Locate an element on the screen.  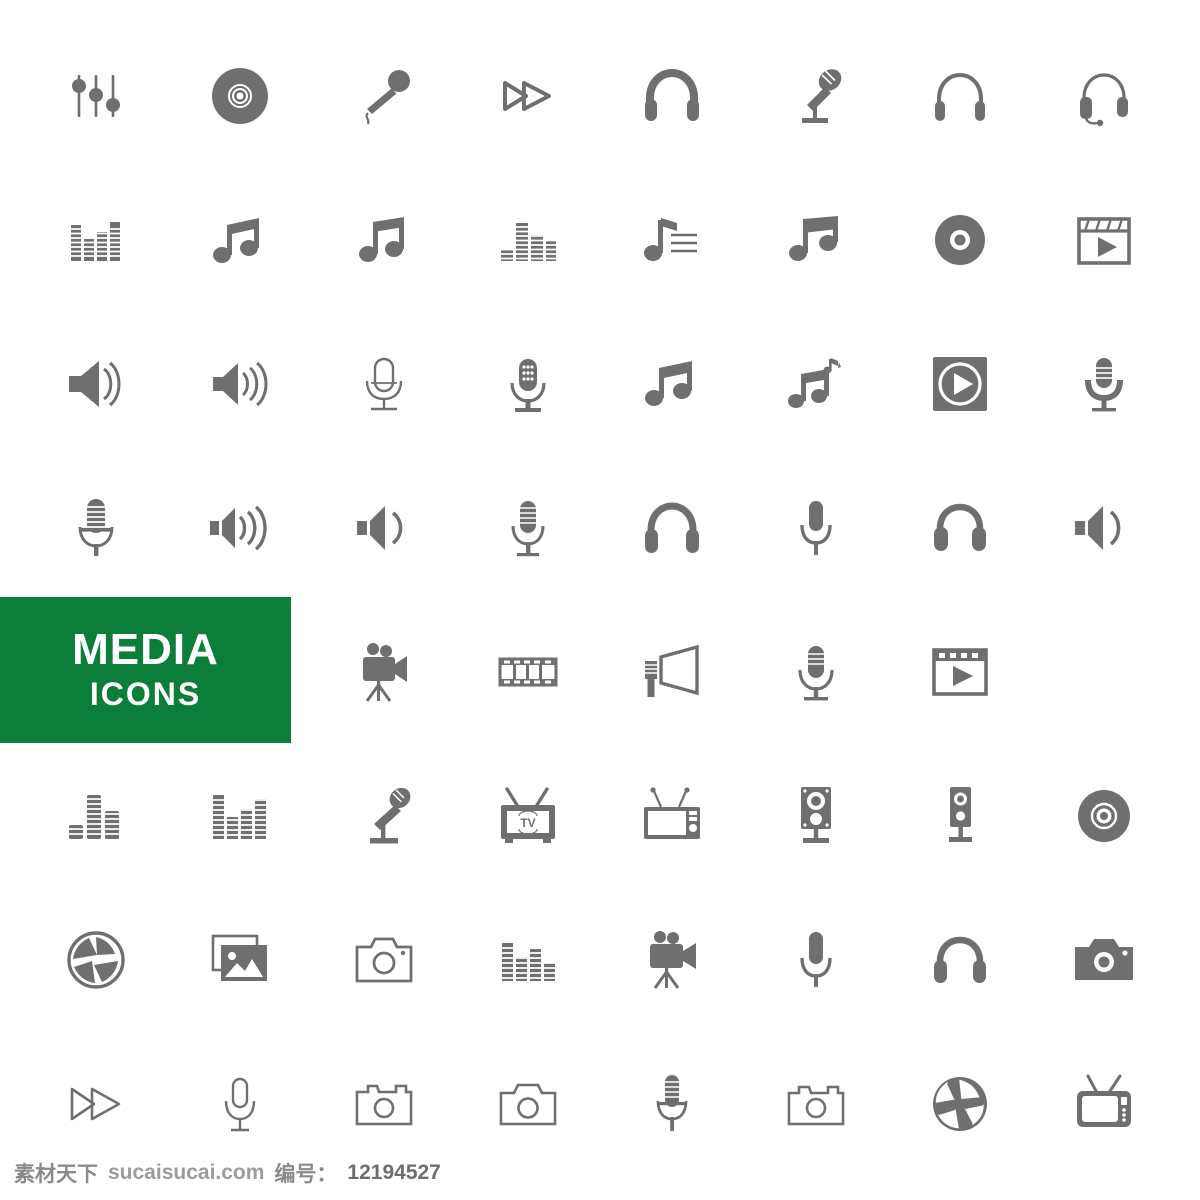
camera-solid-icon is located at coordinates (1104, 960).